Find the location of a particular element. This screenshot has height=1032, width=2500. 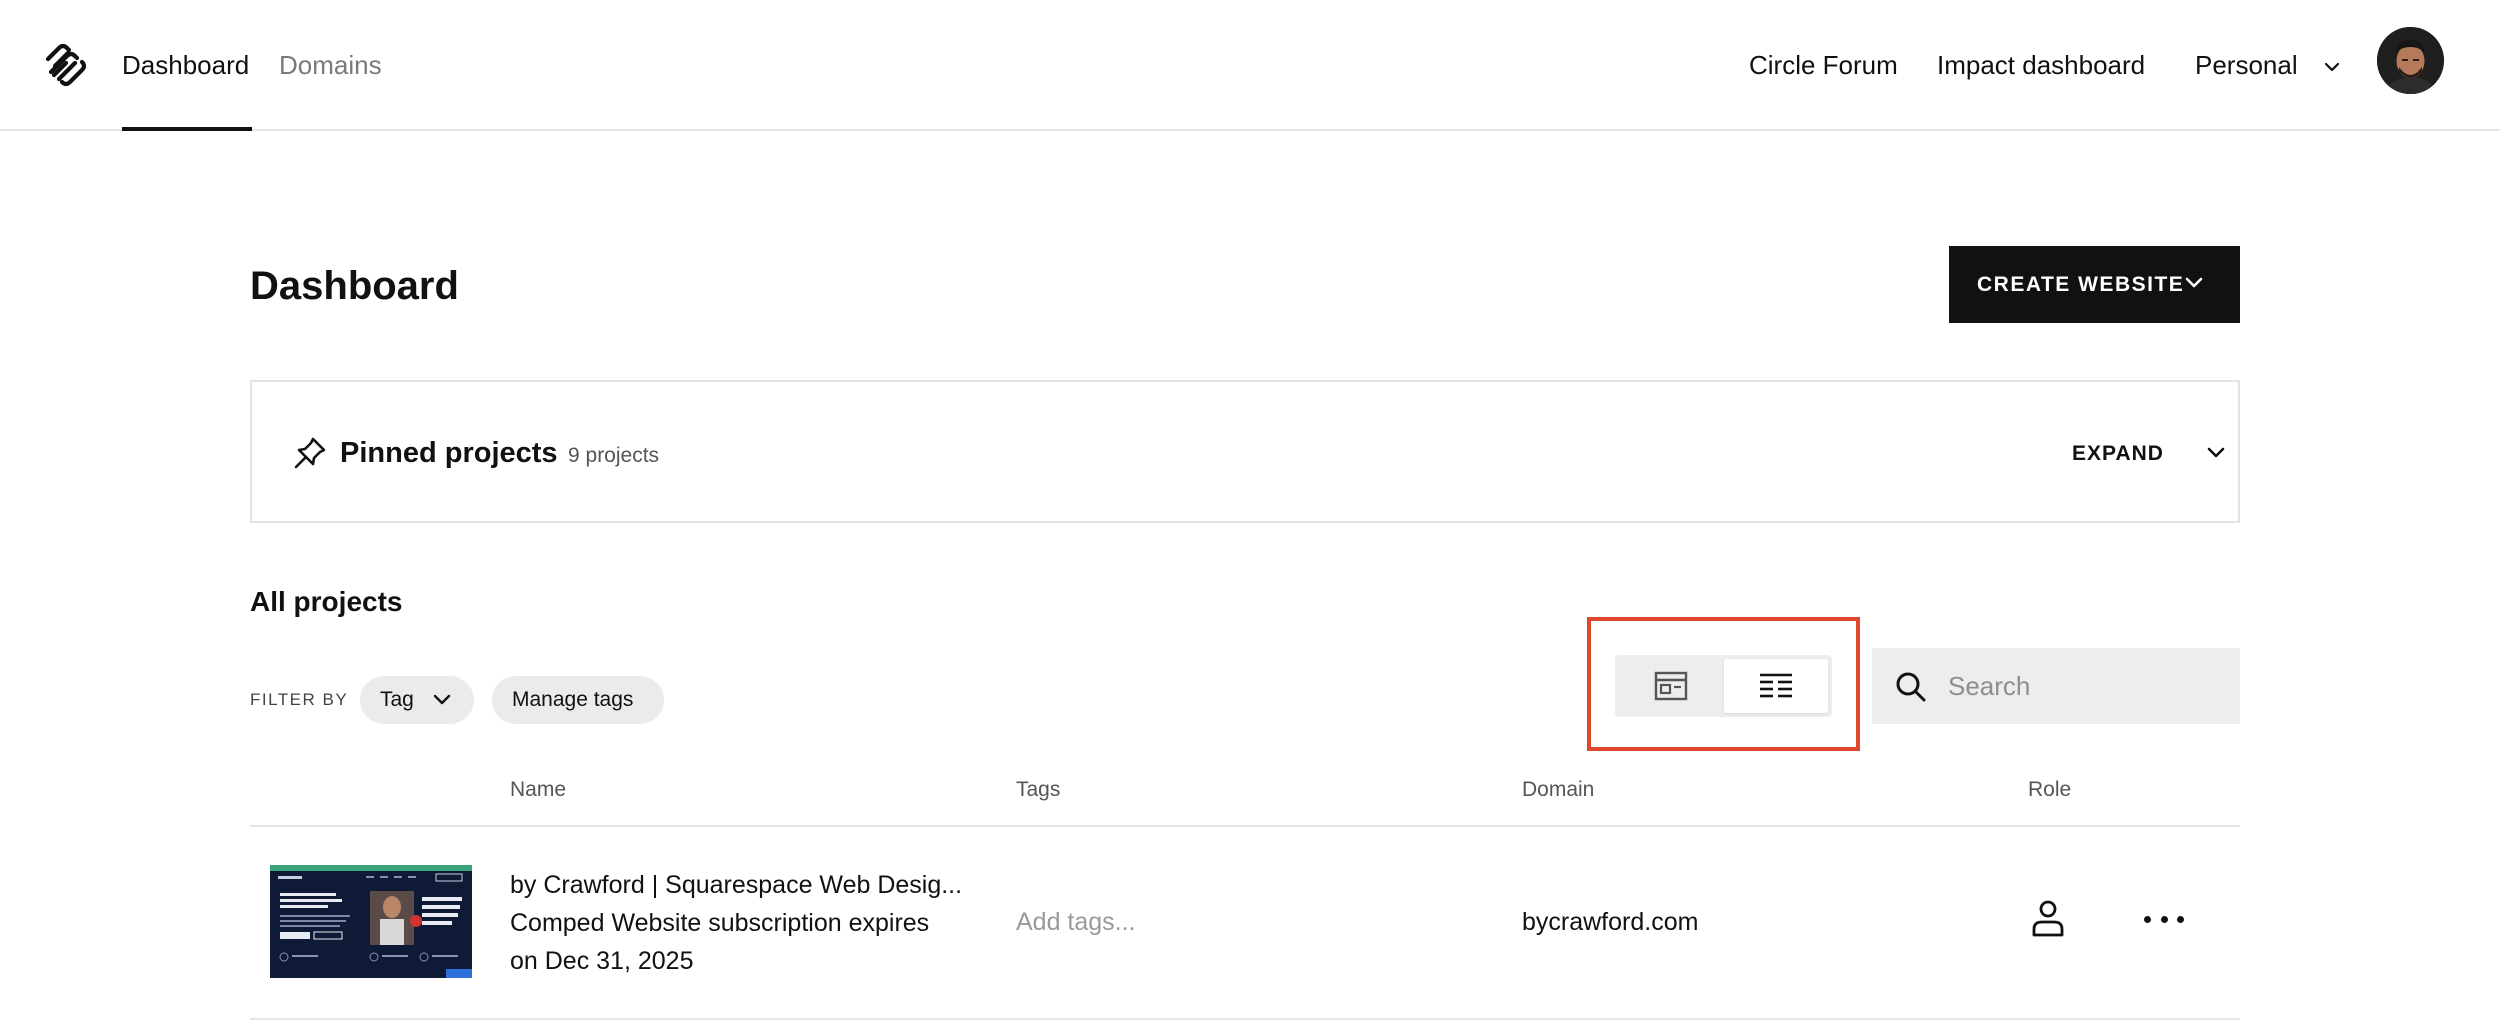

expand-pinned-button: EXPAND is located at coordinates (2148, 454).